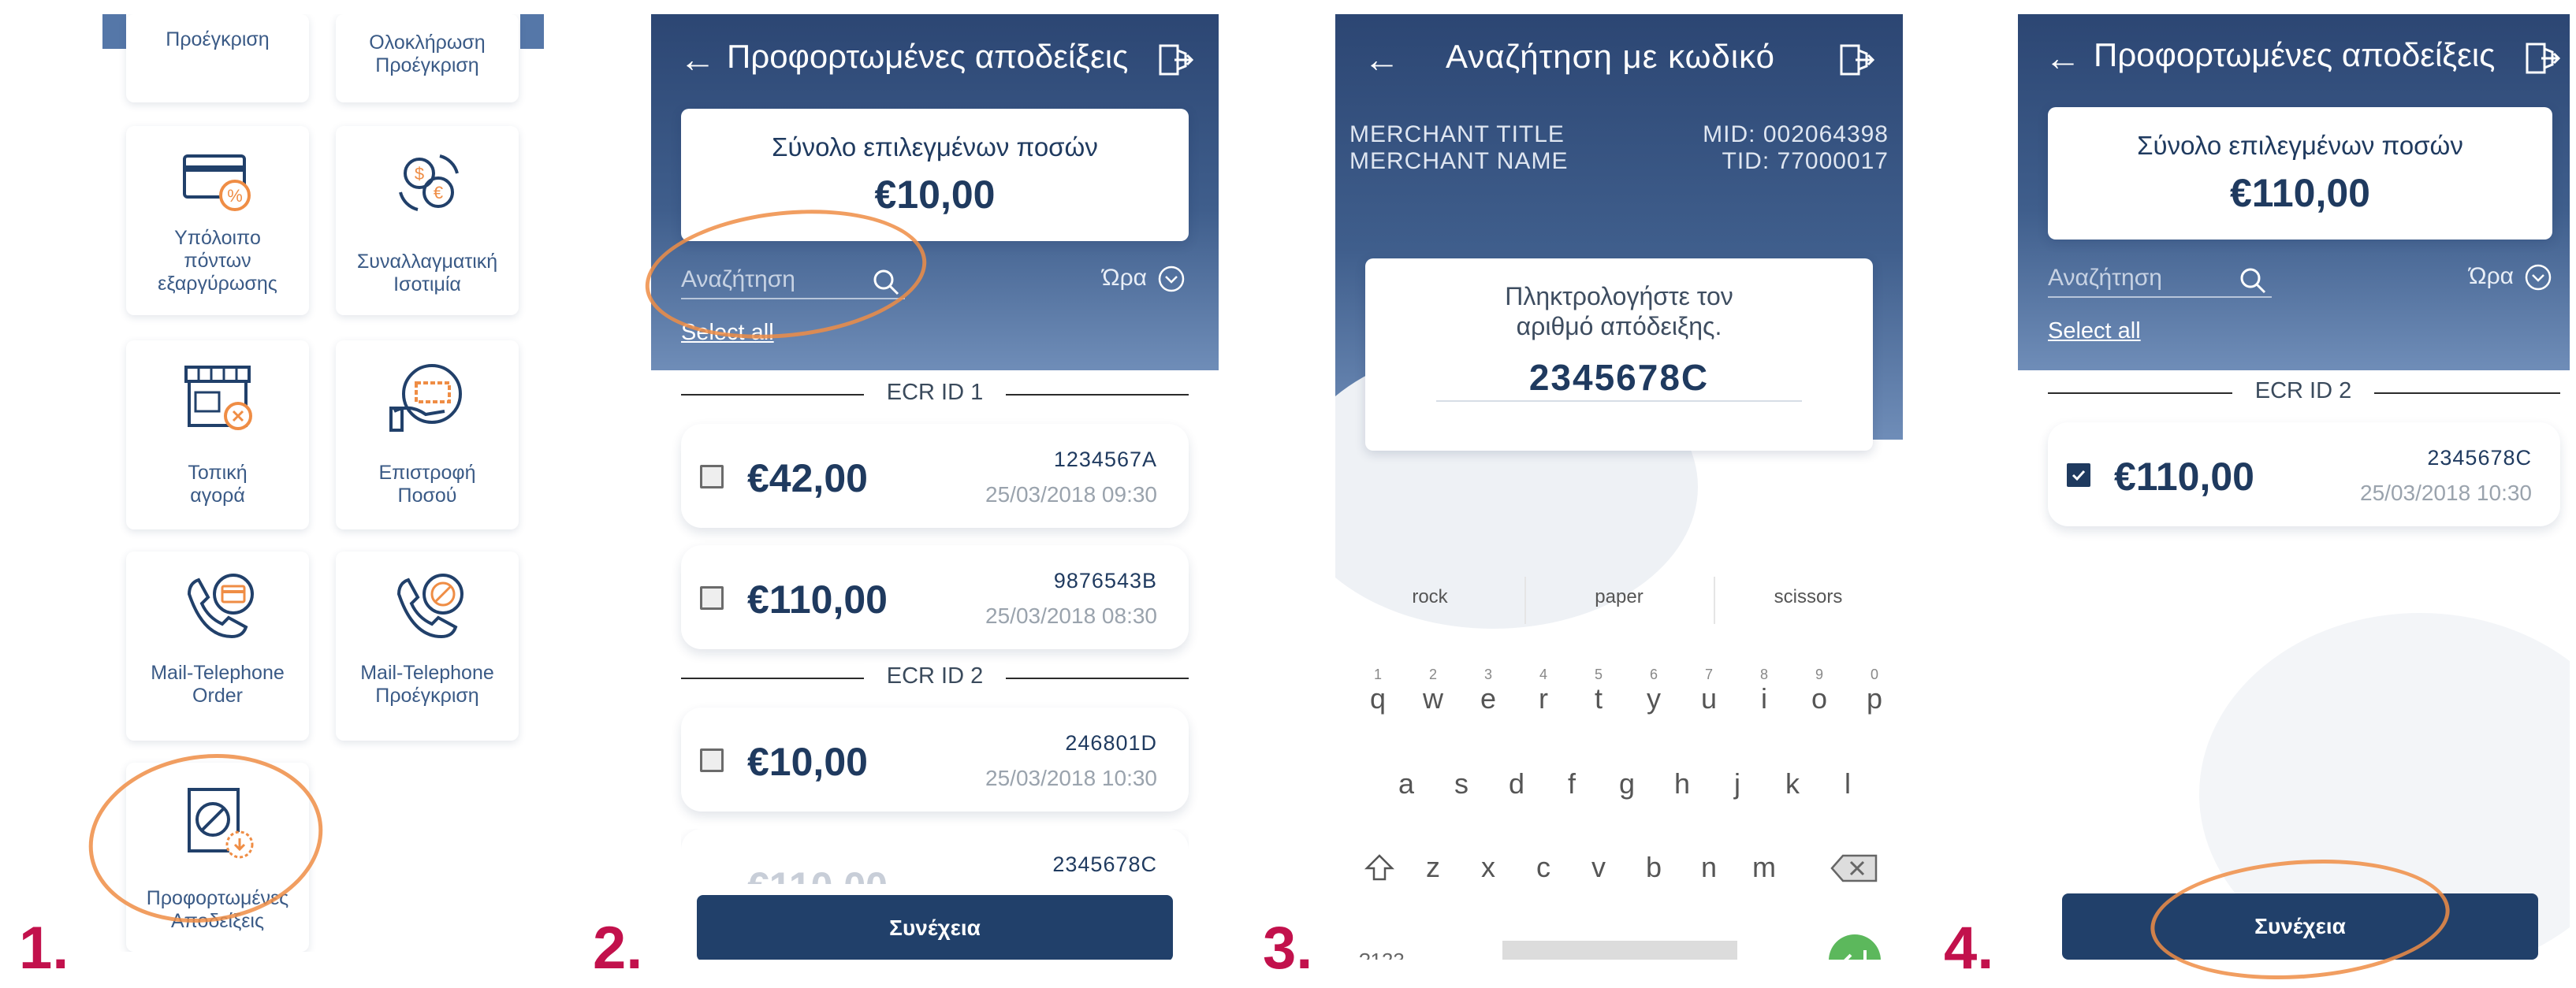 The width and height of the screenshot is (2576, 988). Describe the element at coordinates (1430, 597) in the screenshot. I see `suggestion-rock: rock` at that location.